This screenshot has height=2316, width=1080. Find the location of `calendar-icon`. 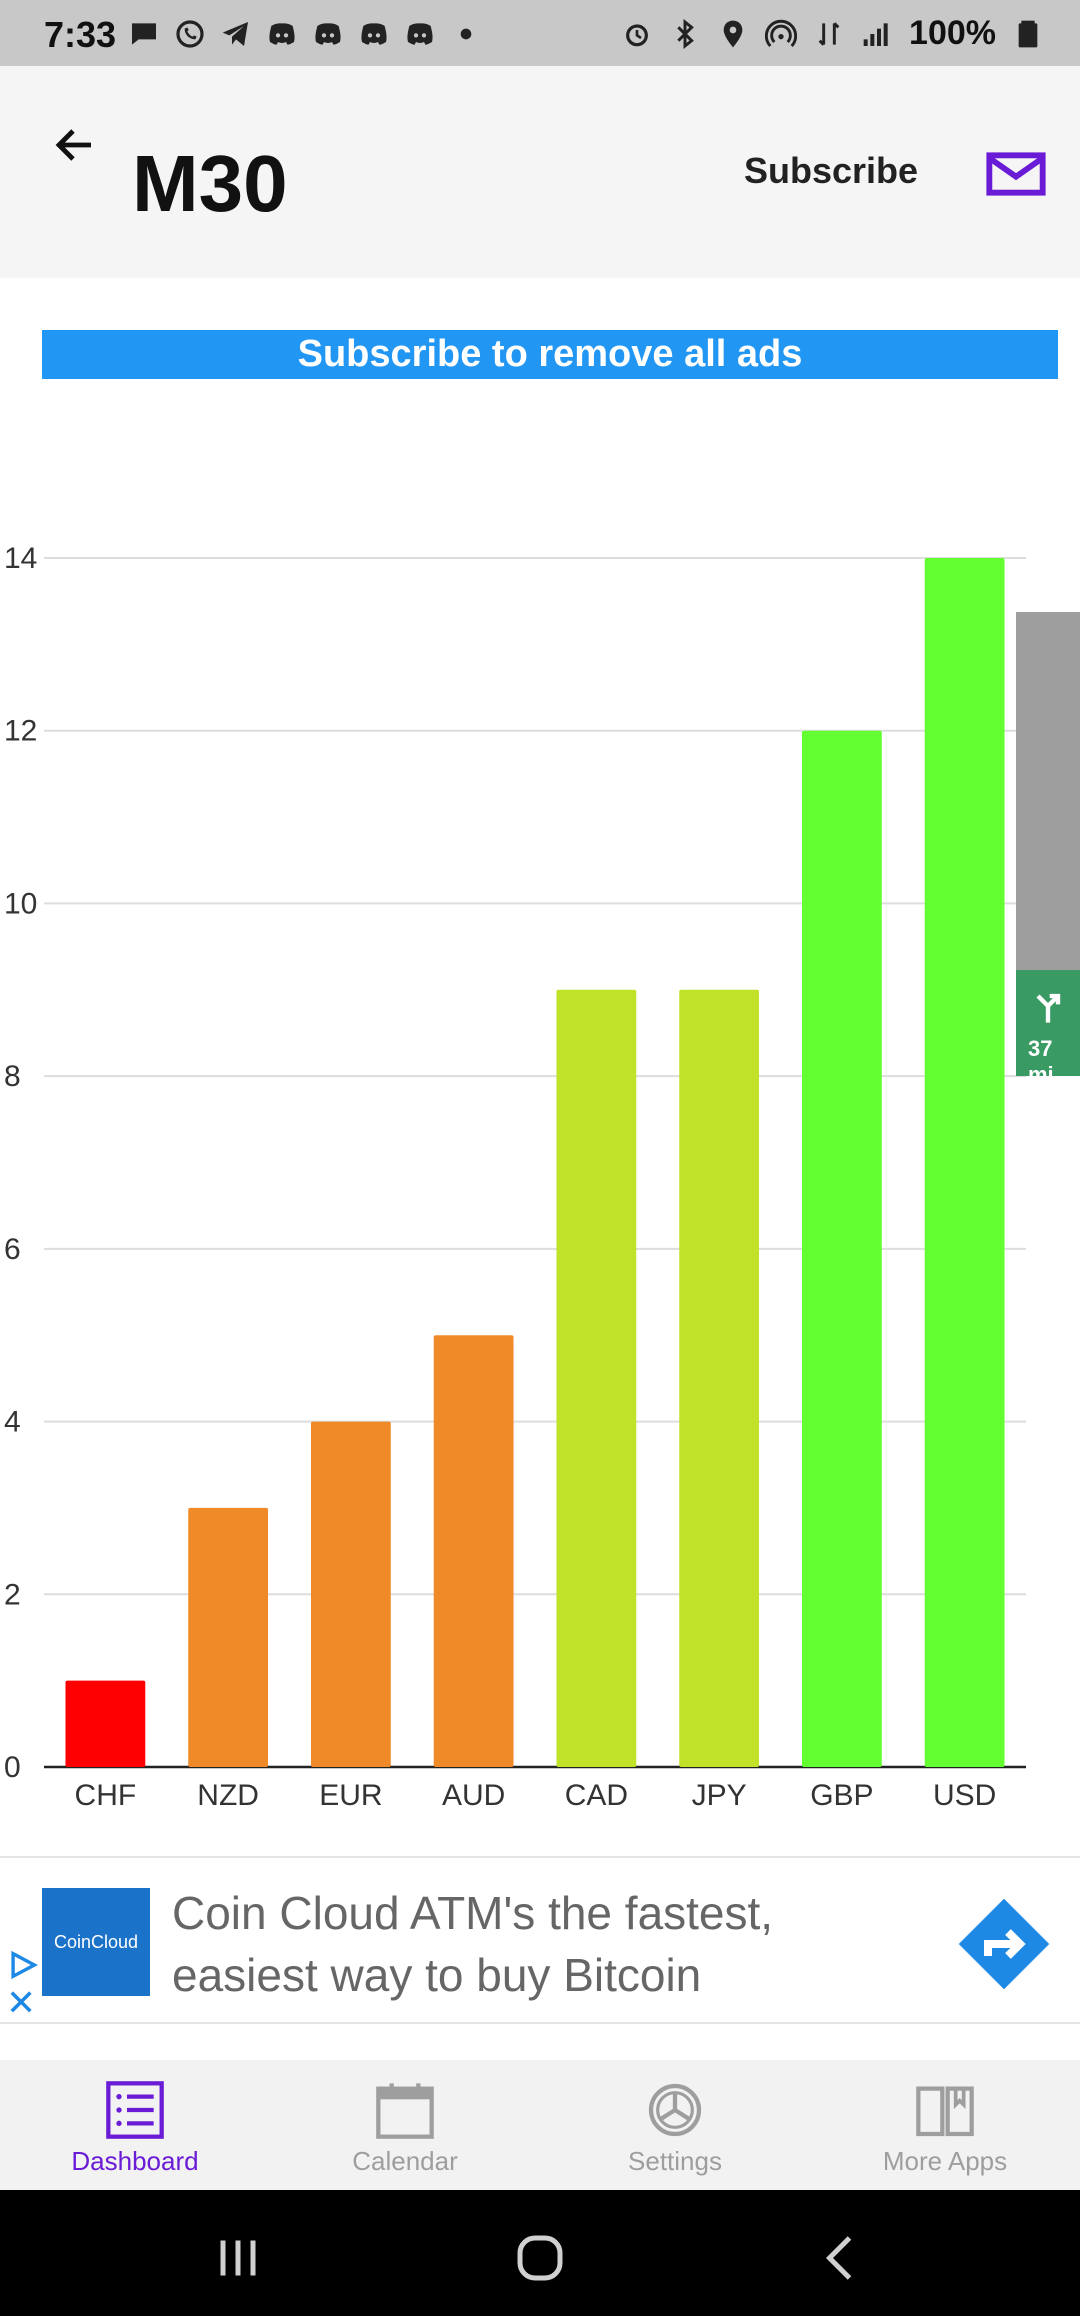

calendar-icon is located at coordinates (405, 2111).